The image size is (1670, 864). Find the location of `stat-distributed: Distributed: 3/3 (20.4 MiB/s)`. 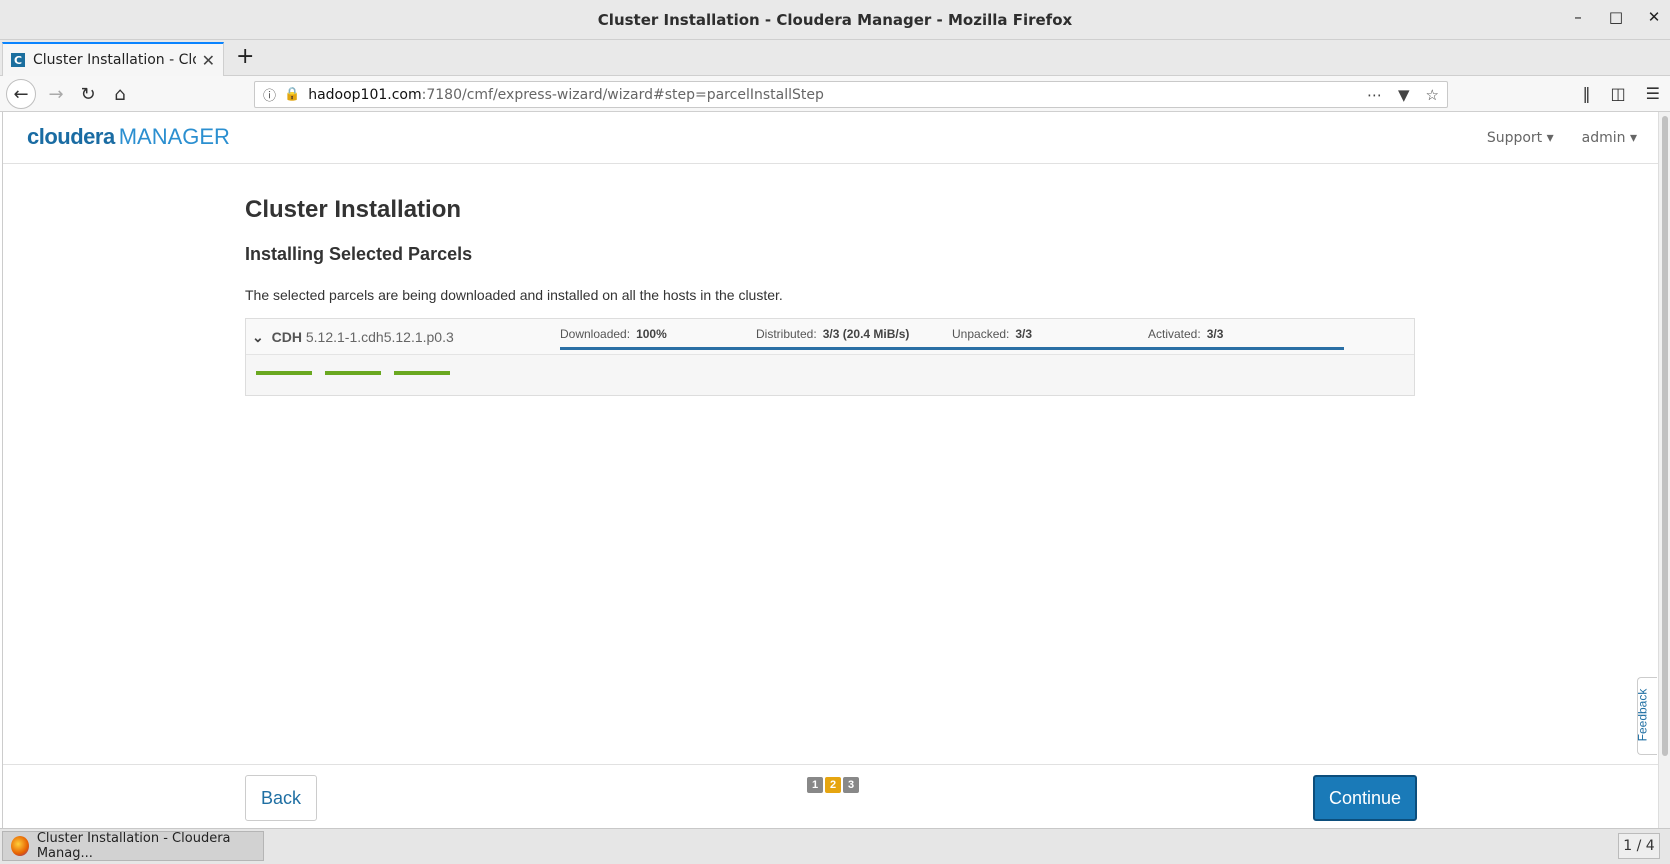

stat-distributed: Distributed: 3/3 (20.4 MiB/s) is located at coordinates (854, 338).